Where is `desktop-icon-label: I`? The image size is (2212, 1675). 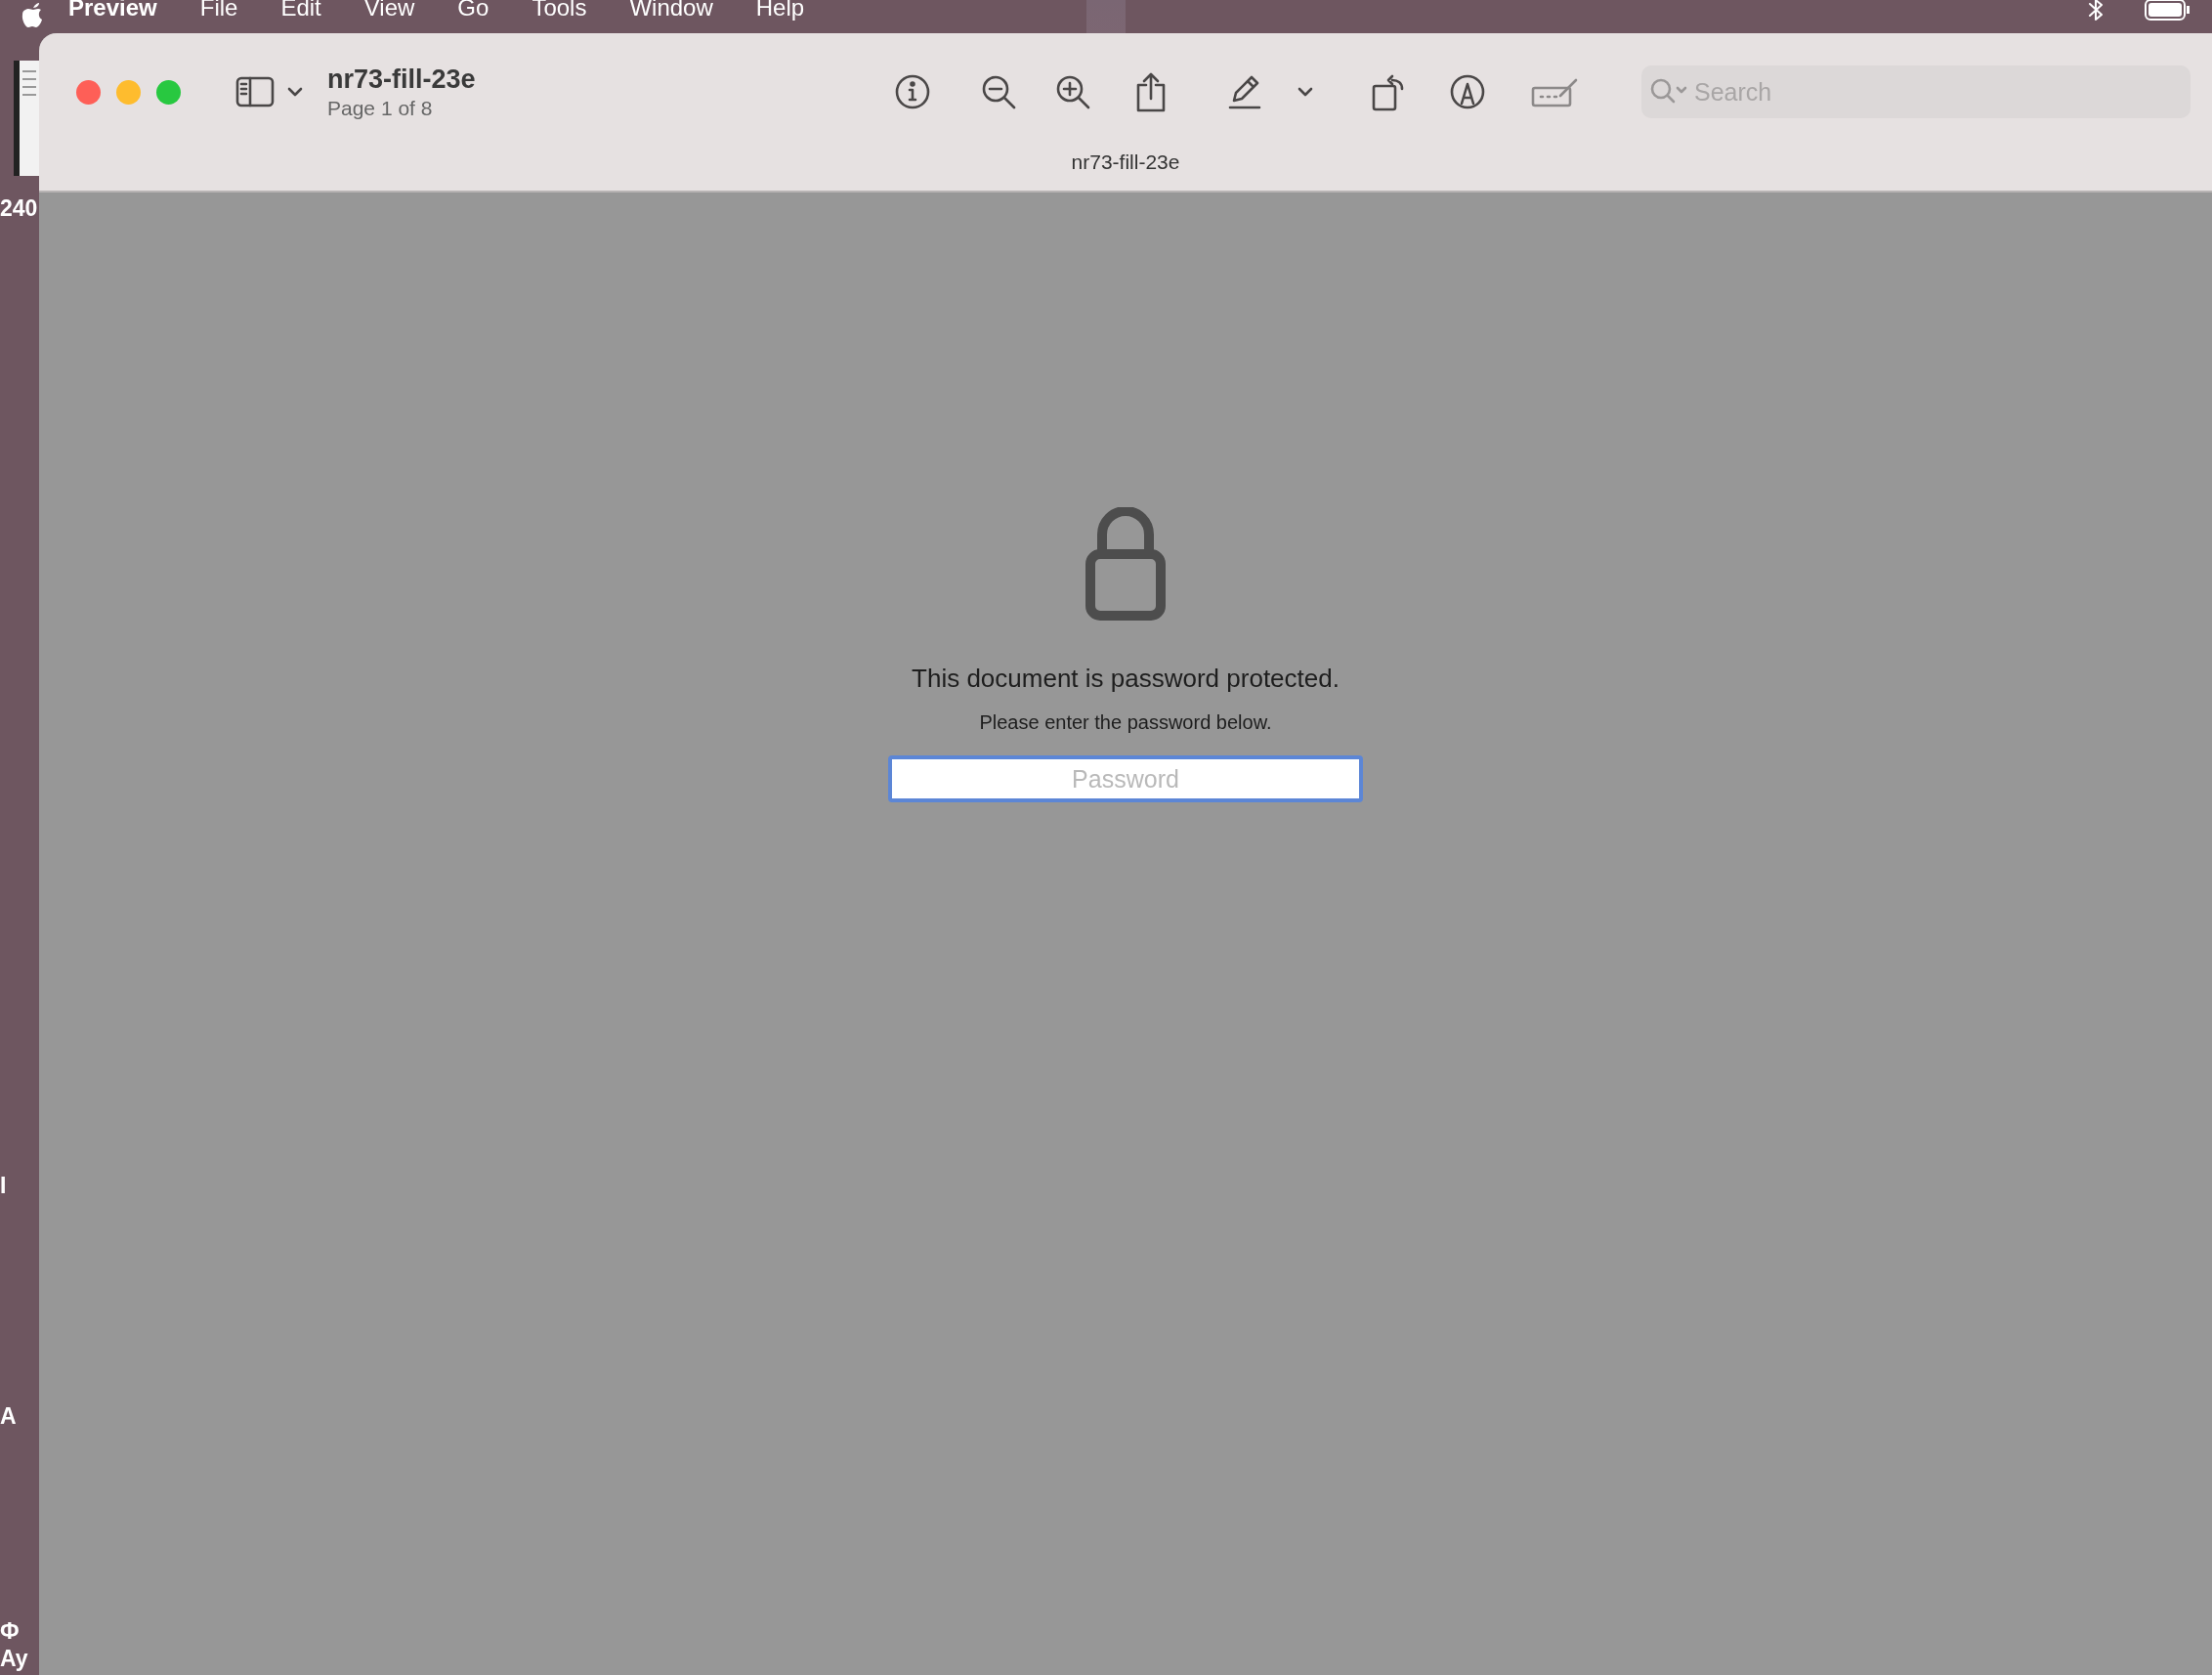 desktop-icon-label: I is located at coordinates (4, 1186).